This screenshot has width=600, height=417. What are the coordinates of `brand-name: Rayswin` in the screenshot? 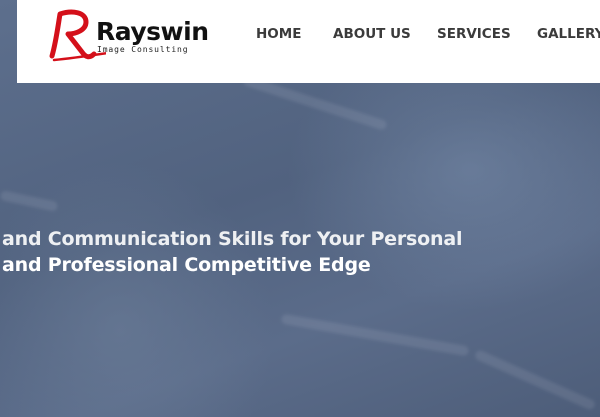 It's located at (152, 31).